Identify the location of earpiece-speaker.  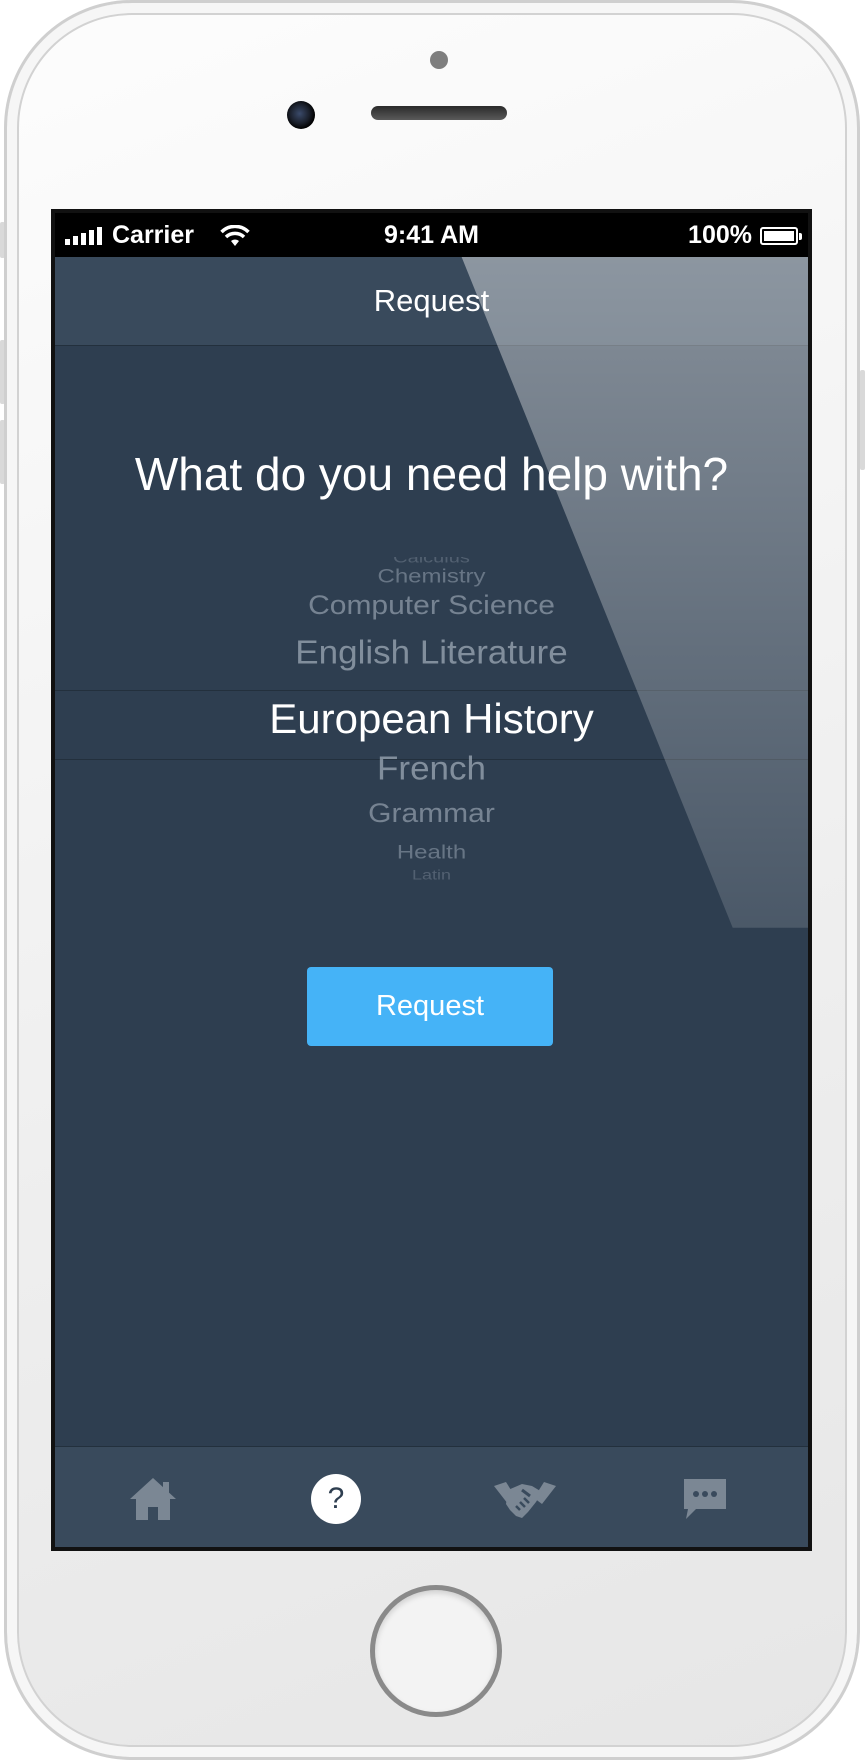
(439, 113).